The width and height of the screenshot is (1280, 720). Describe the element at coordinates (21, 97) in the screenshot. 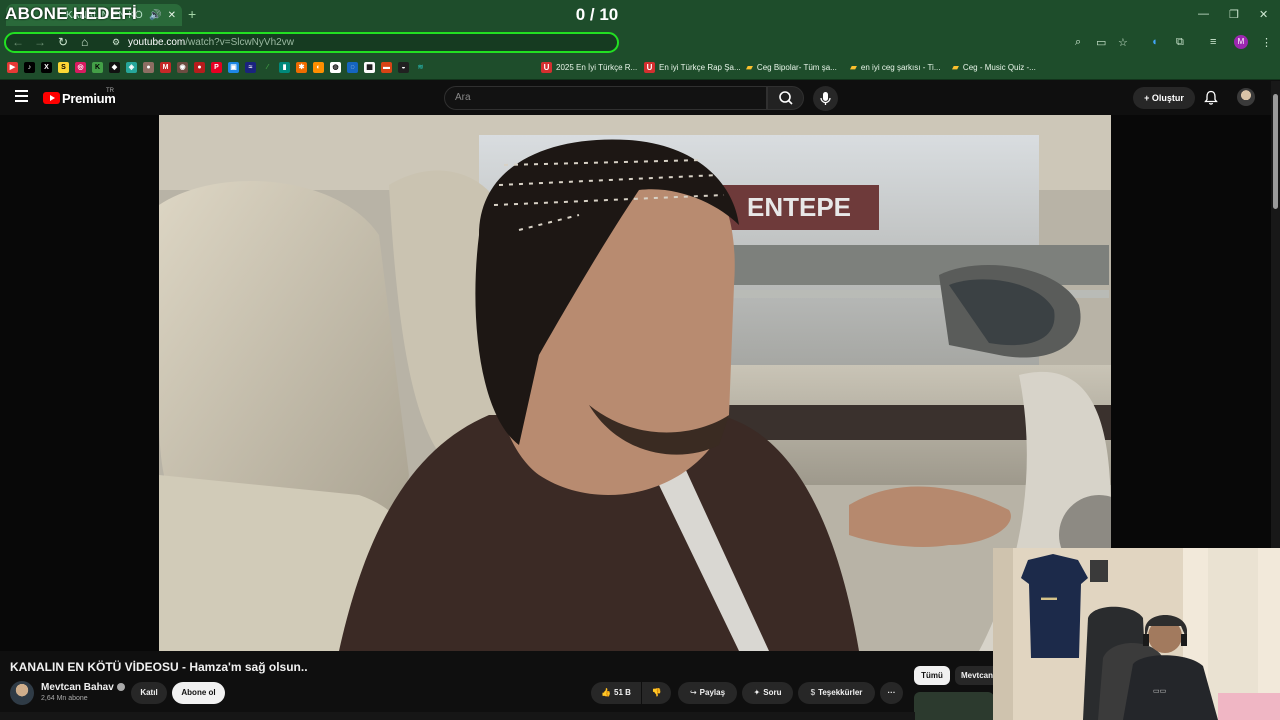

I see `hamburger-menu-icon` at that location.